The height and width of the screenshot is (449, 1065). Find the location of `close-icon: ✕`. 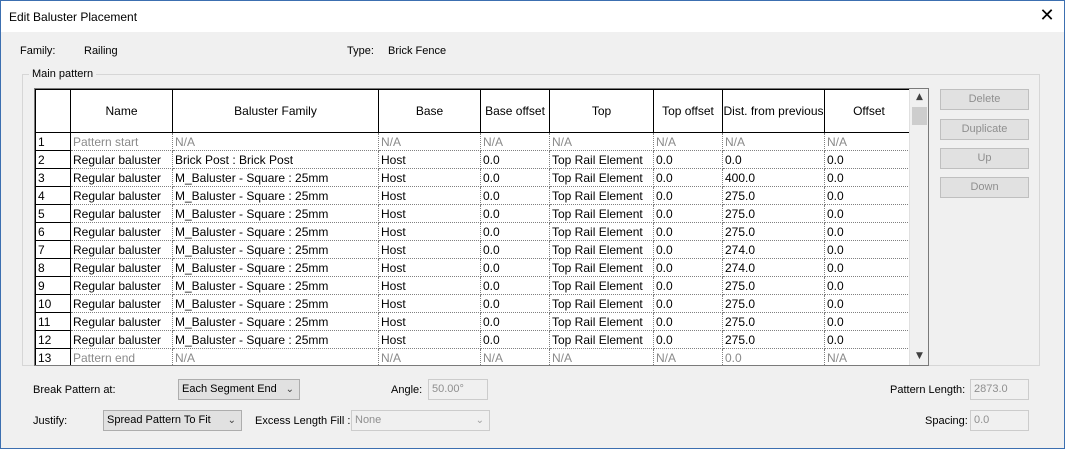

close-icon: ✕ is located at coordinates (1047, 16).